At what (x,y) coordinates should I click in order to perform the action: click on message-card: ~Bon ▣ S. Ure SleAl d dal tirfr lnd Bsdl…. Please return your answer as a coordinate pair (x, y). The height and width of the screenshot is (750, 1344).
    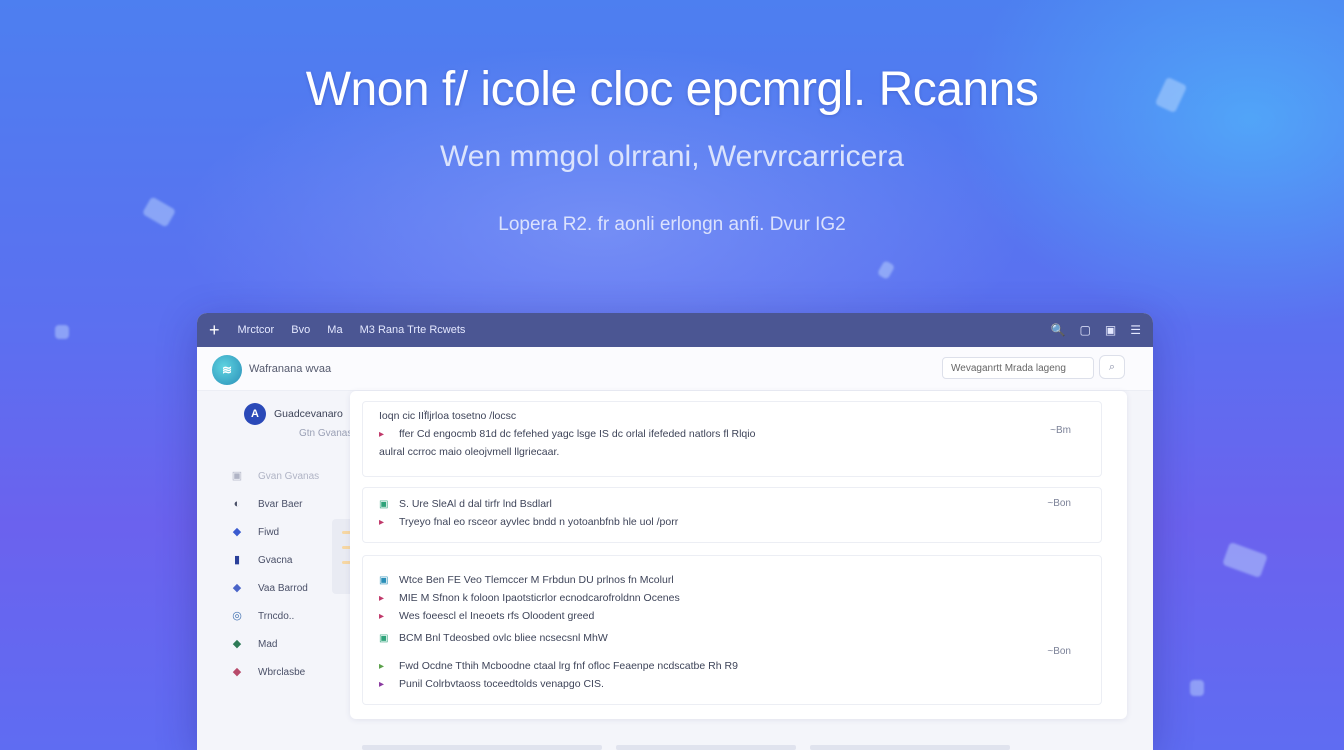
    Looking at the image, I should click on (732, 515).